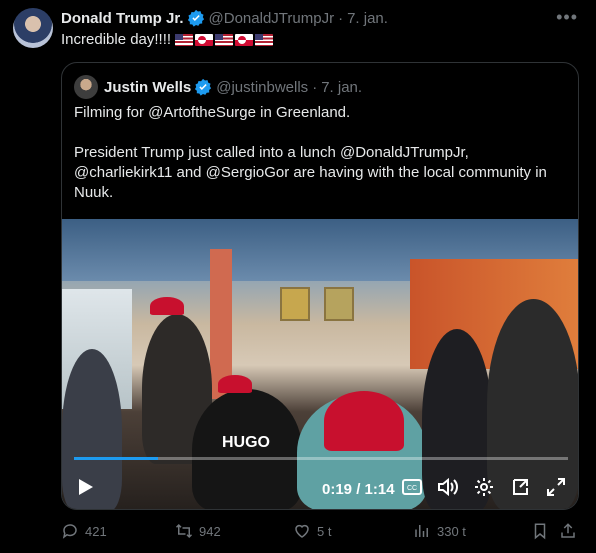  Describe the element at coordinates (556, 487) in the screenshot. I see `fullscreen-icon` at that location.